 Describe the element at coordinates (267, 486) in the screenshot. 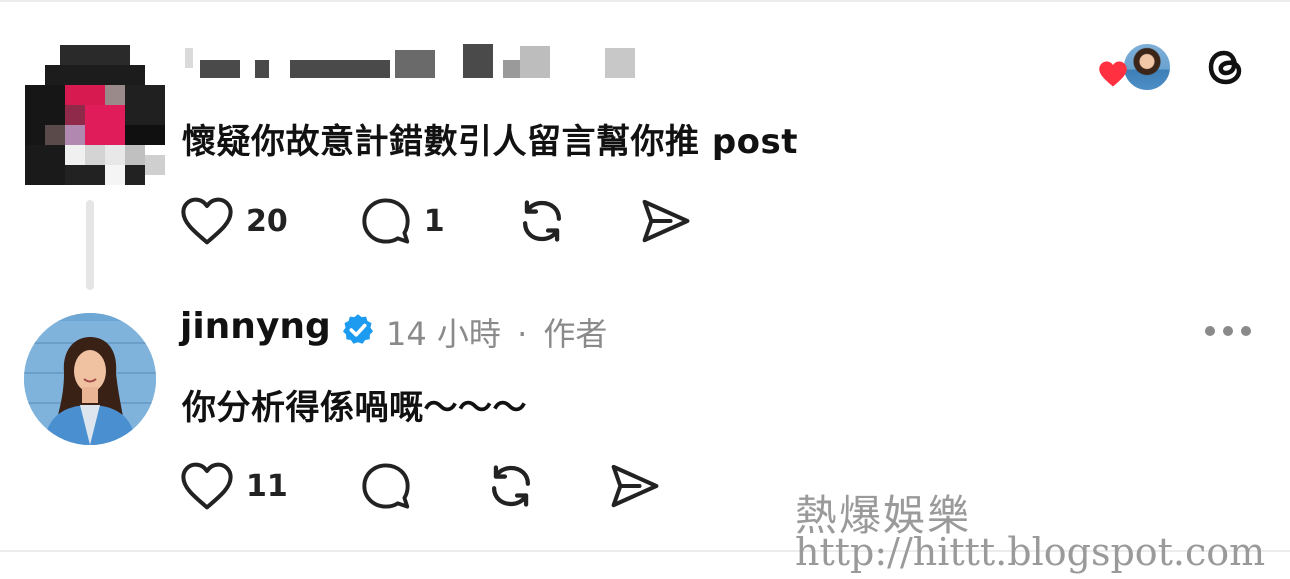

I see `like-count: 11` at that location.